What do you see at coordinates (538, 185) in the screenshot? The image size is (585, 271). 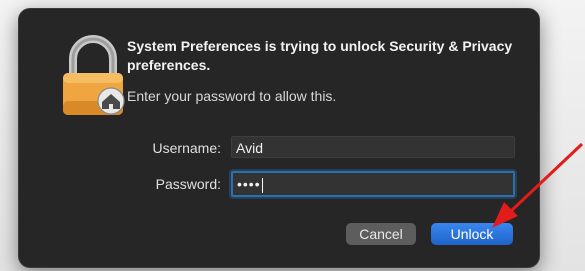 I see `red-arrow-icon` at bounding box center [538, 185].